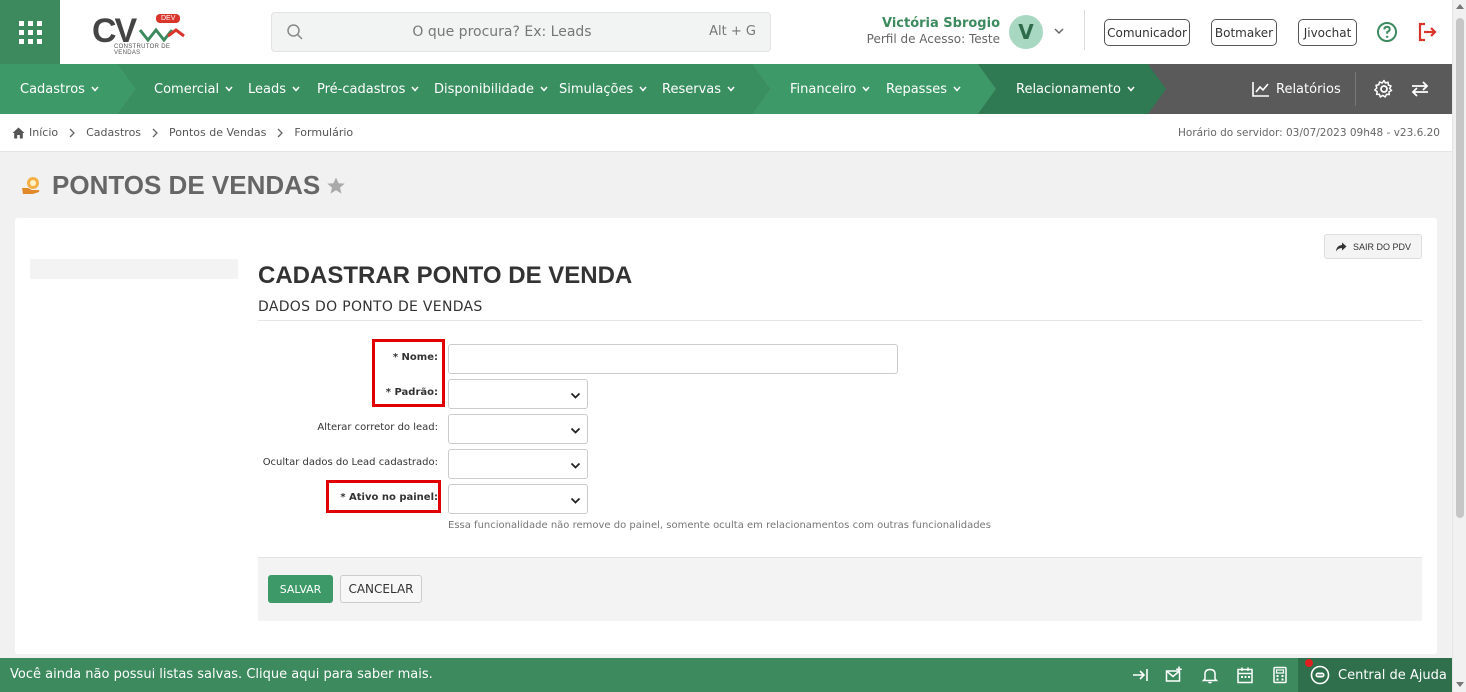  Describe the element at coordinates (1355, 89) in the screenshot. I see `nav-divider` at that location.